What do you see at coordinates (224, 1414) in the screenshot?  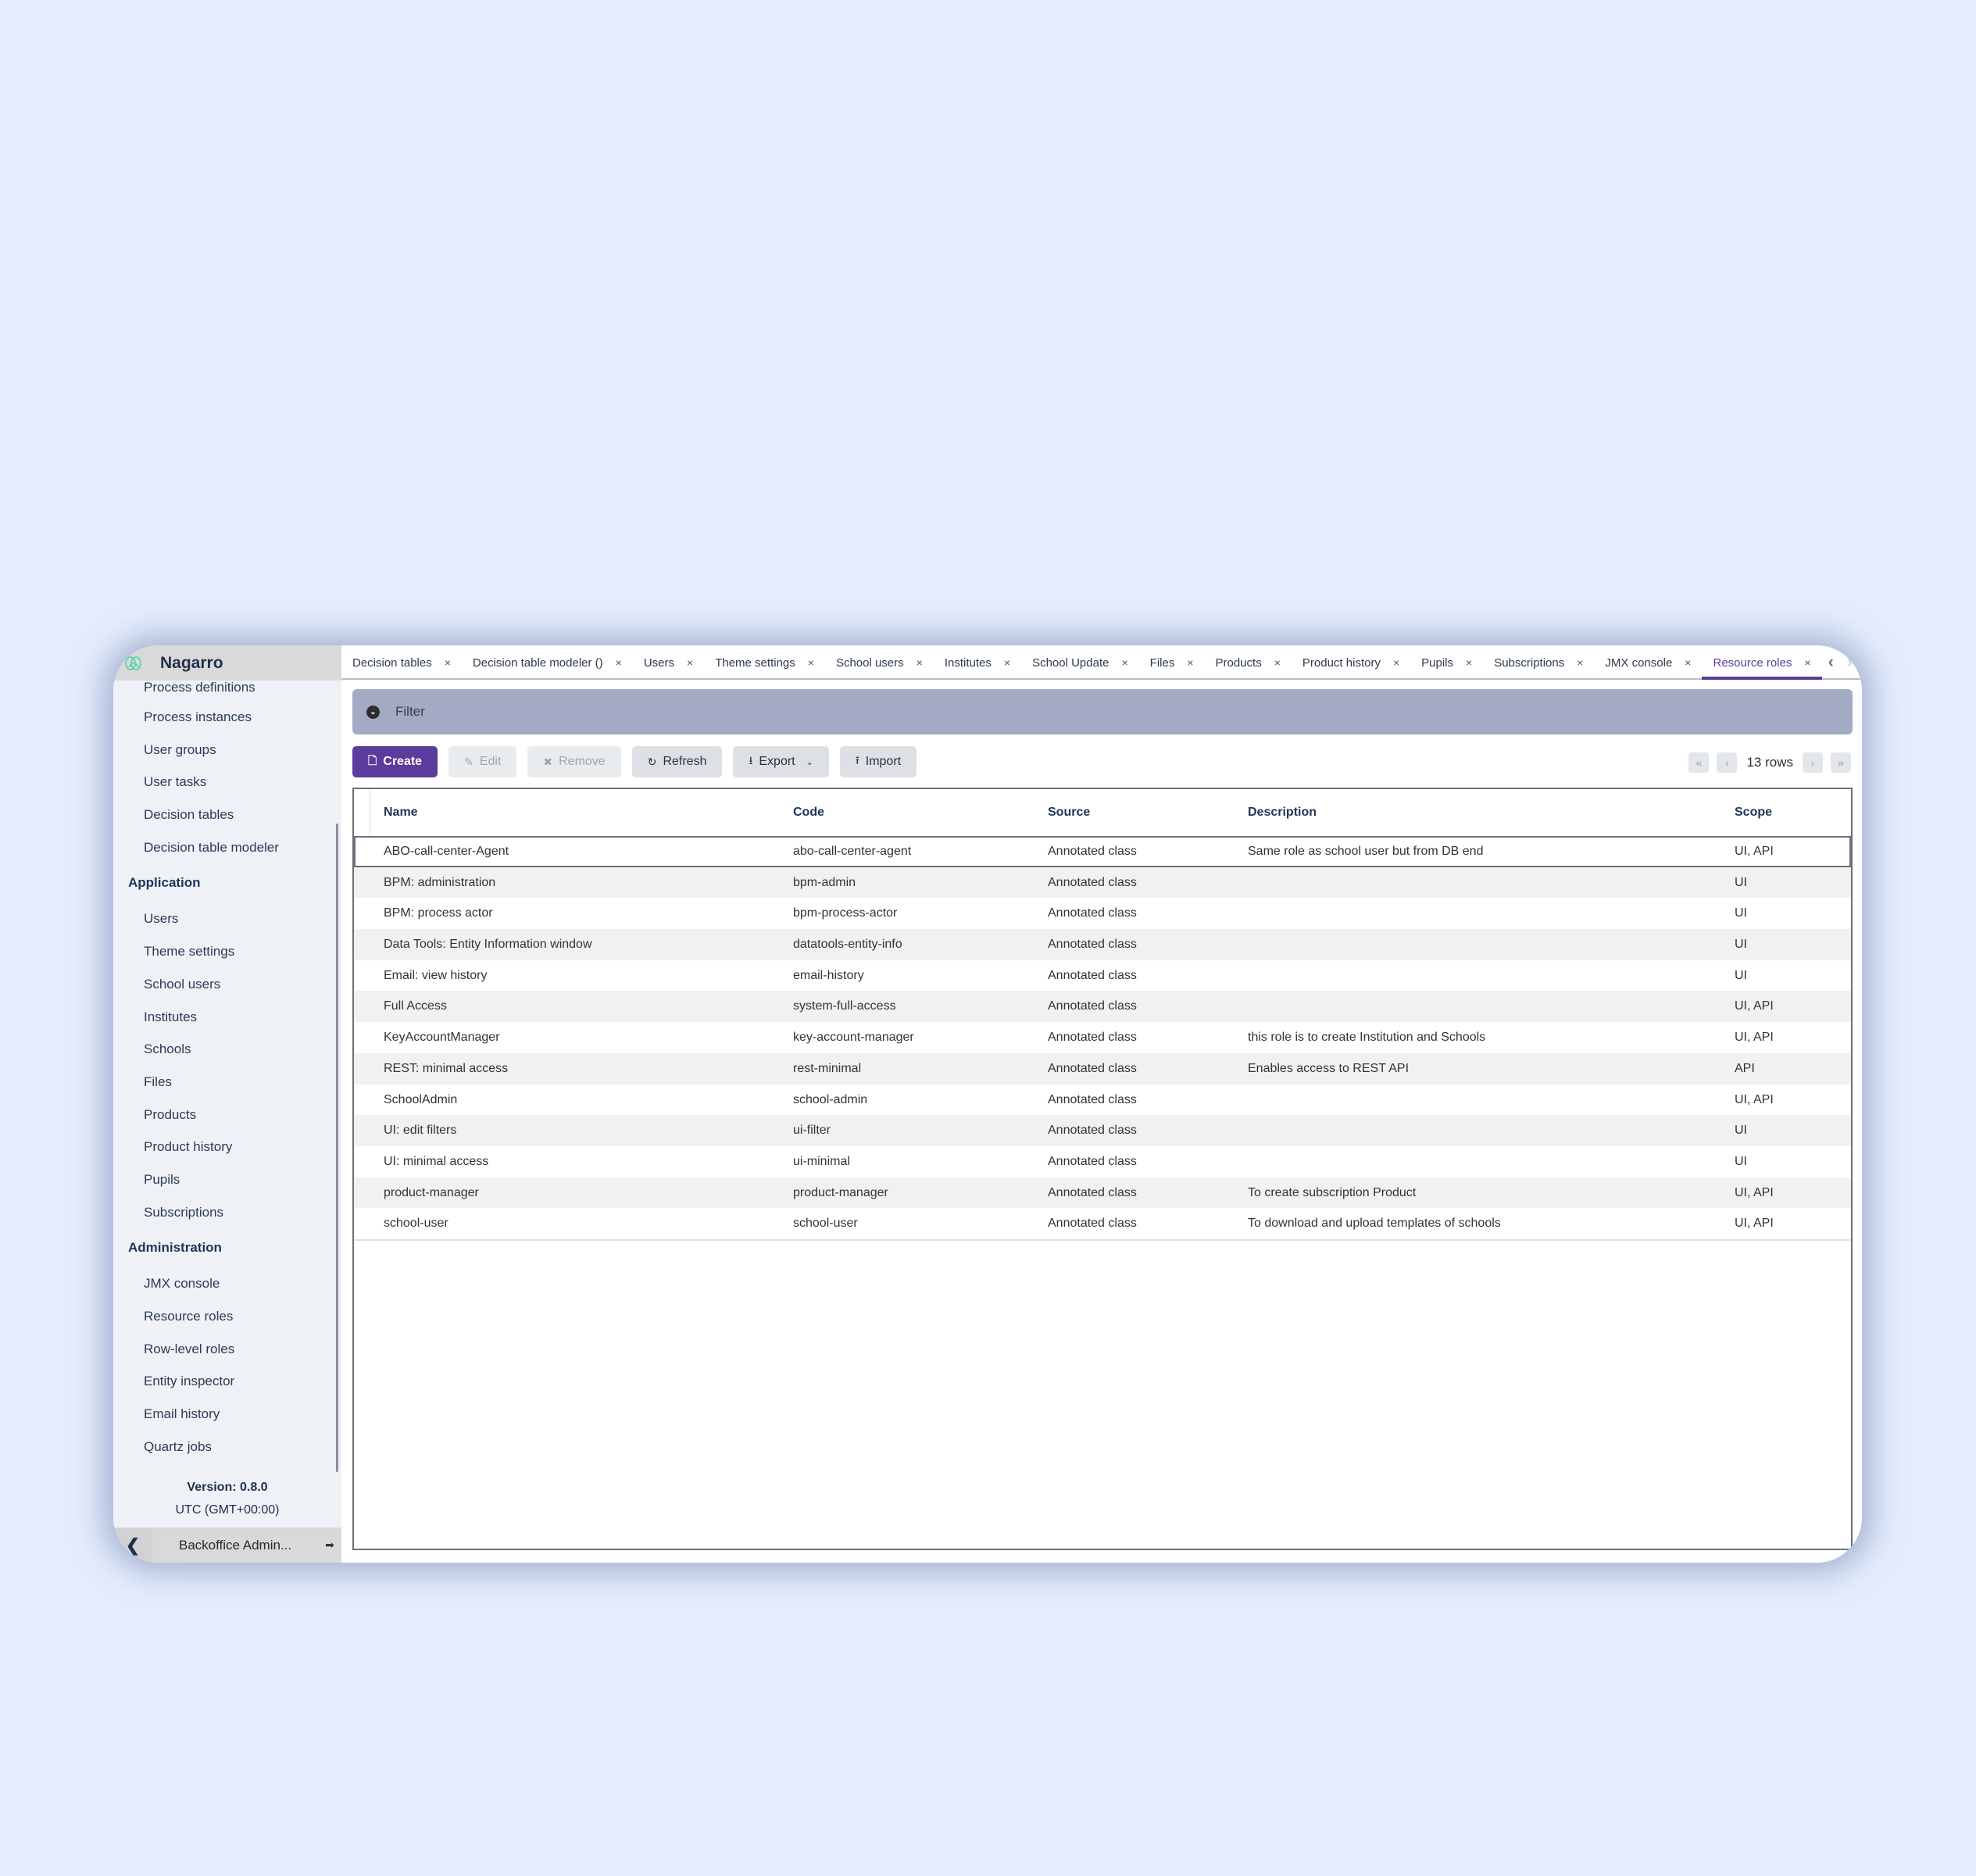 I see `sidebar-item-email-history: Email history` at bounding box center [224, 1414].